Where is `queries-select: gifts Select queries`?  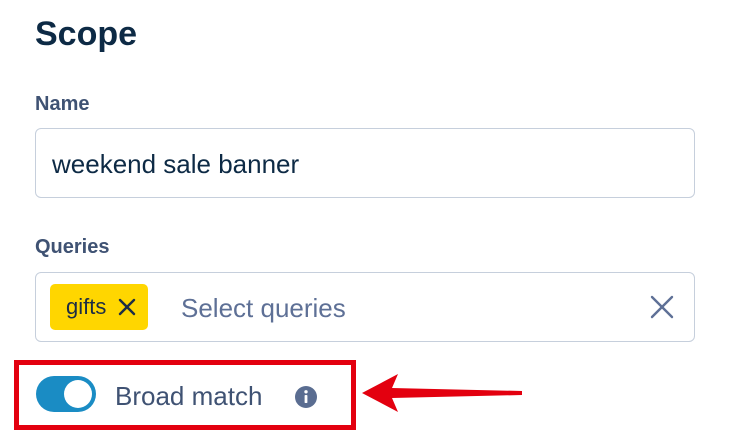
queries-select: gifts Select queries is located at coordinates (365, 307).